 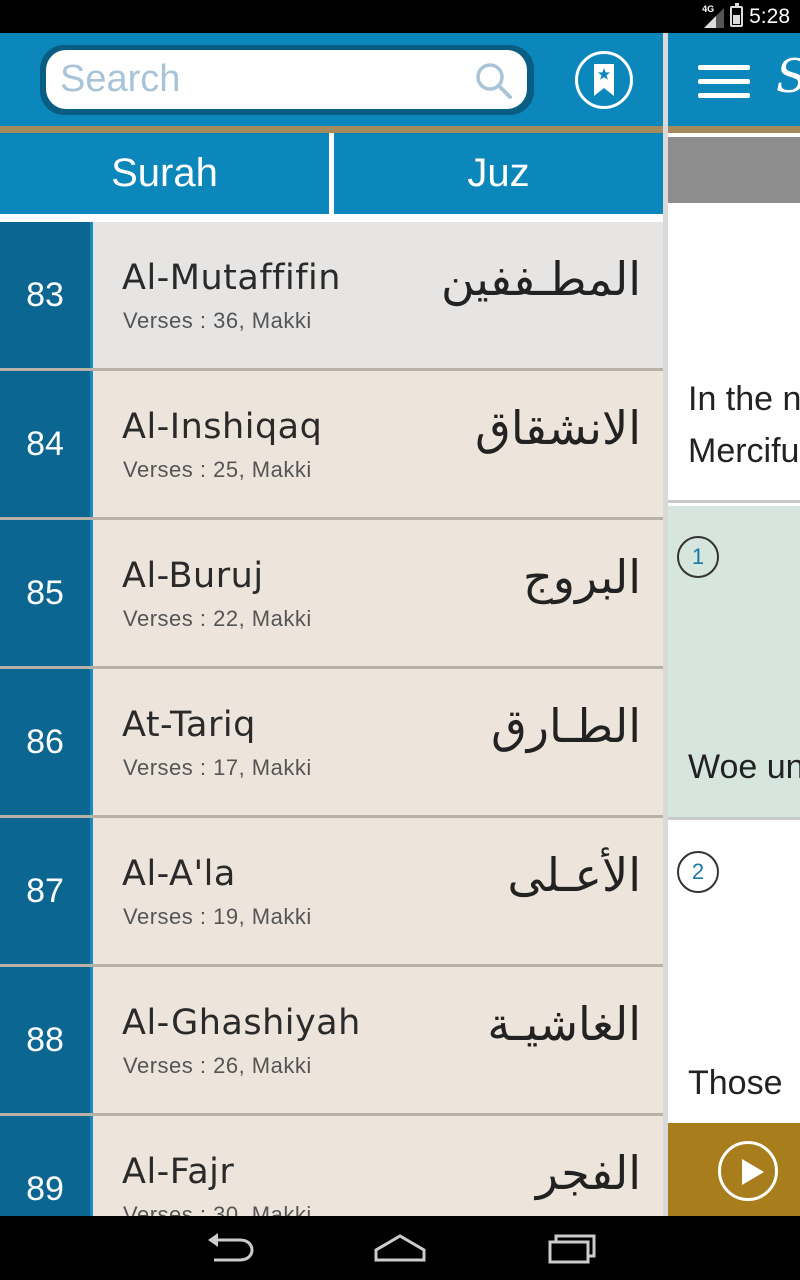 What do you see at coordinates (331, 594) in the screenshot?
I see `surah-row-85: 85 Al-Buruj Verses : 22, Makki البروج` at bounding box center [331, 594].